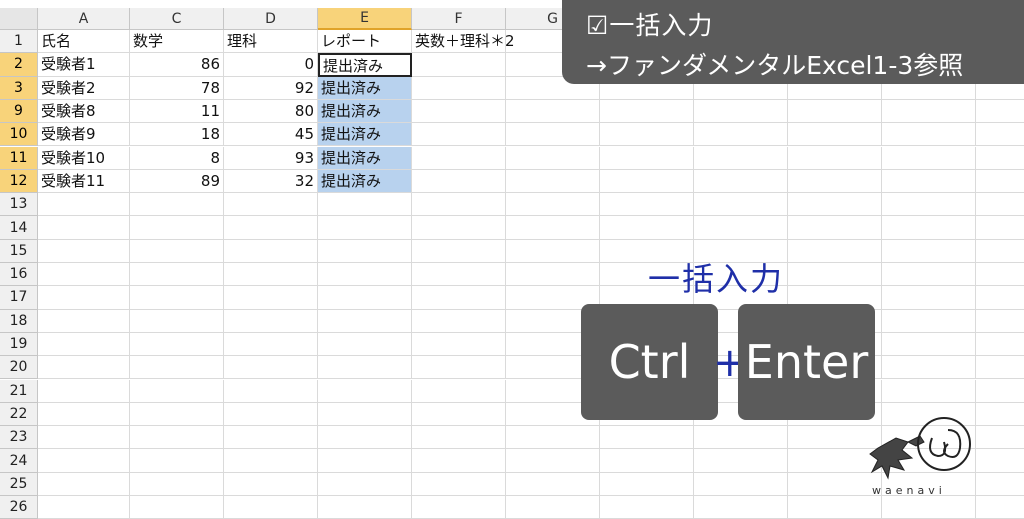 The height and width of the screenshot is (519, 1024). Describe the element at coordinates (553, 111) in the screenshot. I see `cell-g9` at that location.